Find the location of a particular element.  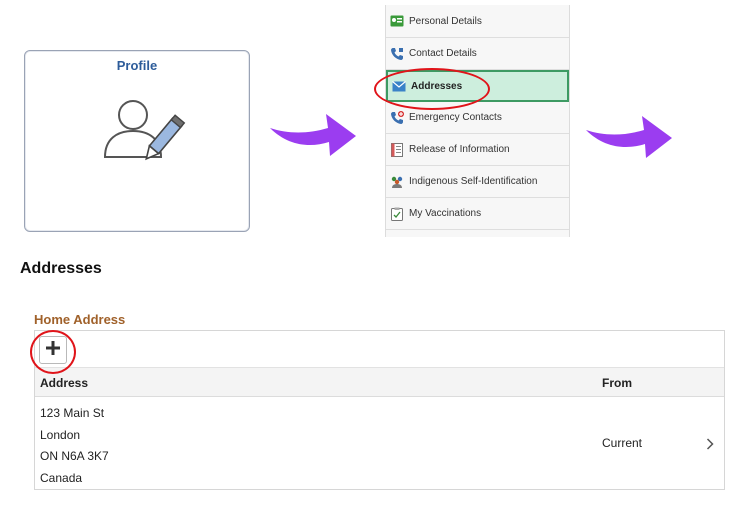

document-icon is located at coordinates (397, 149).